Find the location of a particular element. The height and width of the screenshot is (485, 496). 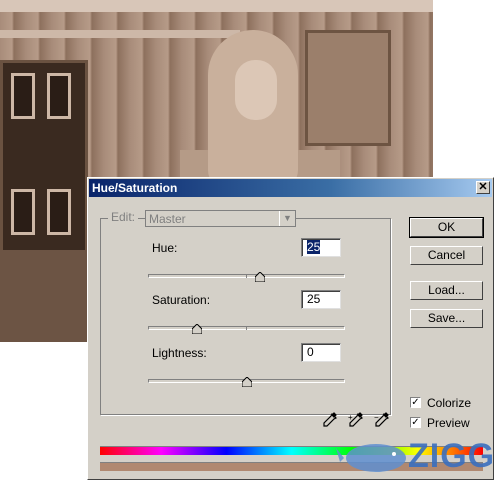

edit-label: Edit: is located at coordinates (123, 216).